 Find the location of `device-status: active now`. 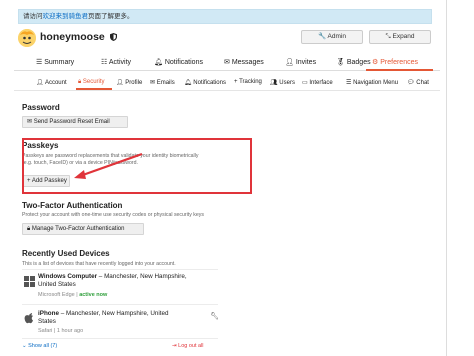

device-status: active now is located at coordinates (93, 295).